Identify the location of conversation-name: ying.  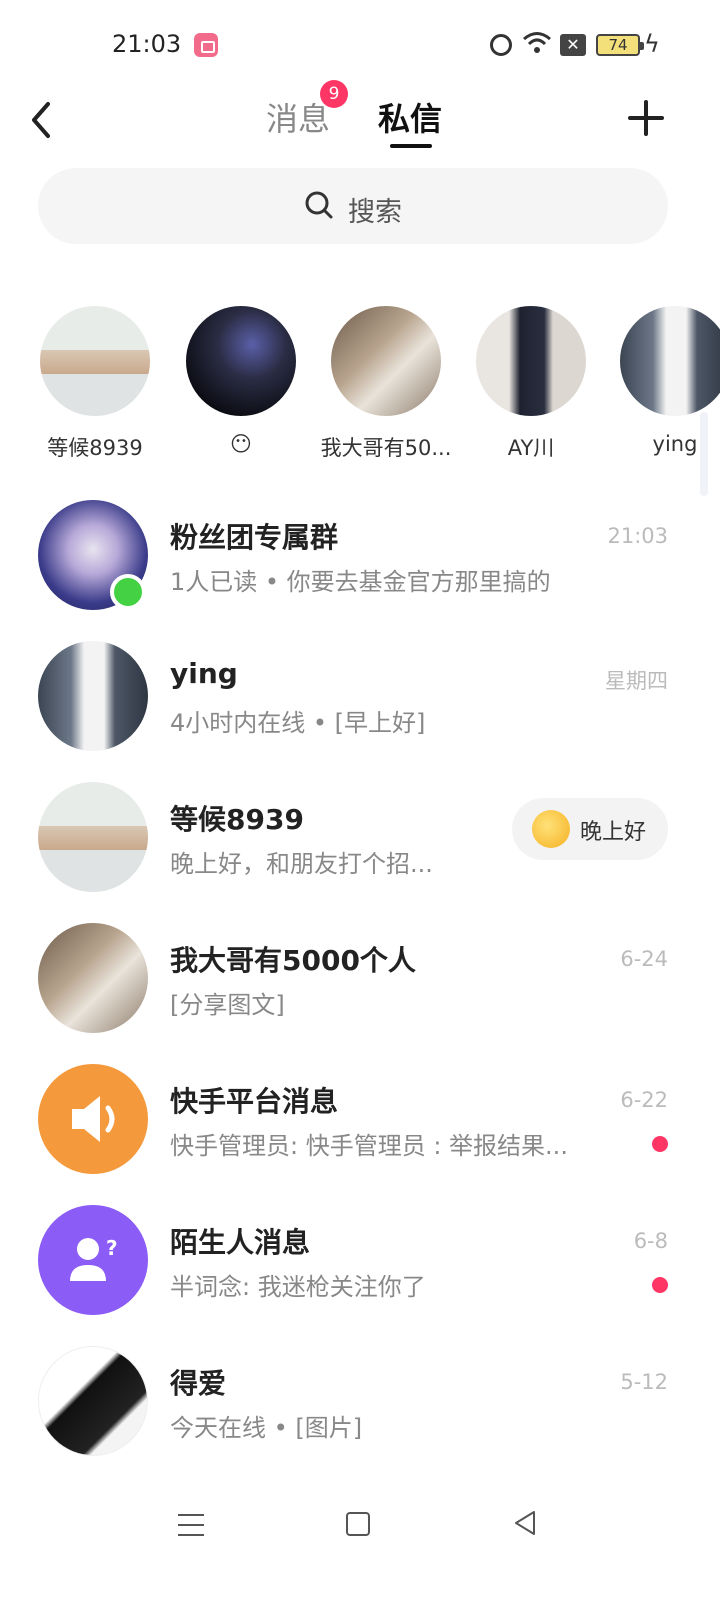
(204, 673).